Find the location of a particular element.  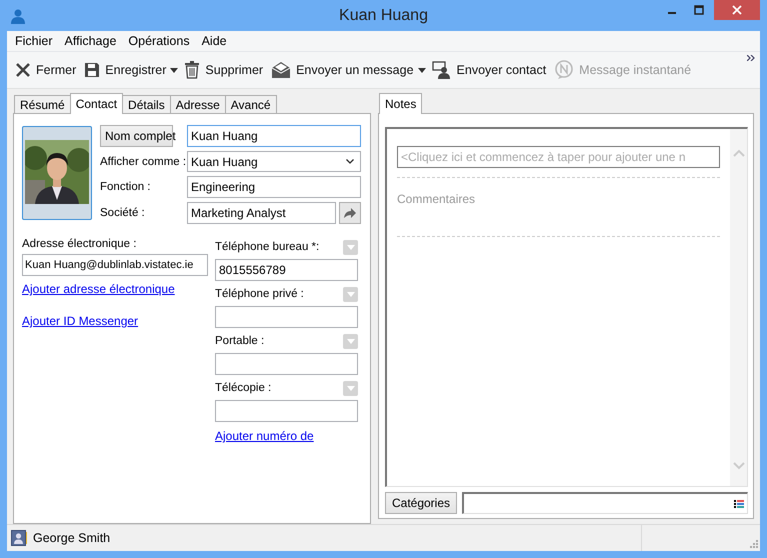

input-field: 8015556789 is located at coordinates (286, 270).